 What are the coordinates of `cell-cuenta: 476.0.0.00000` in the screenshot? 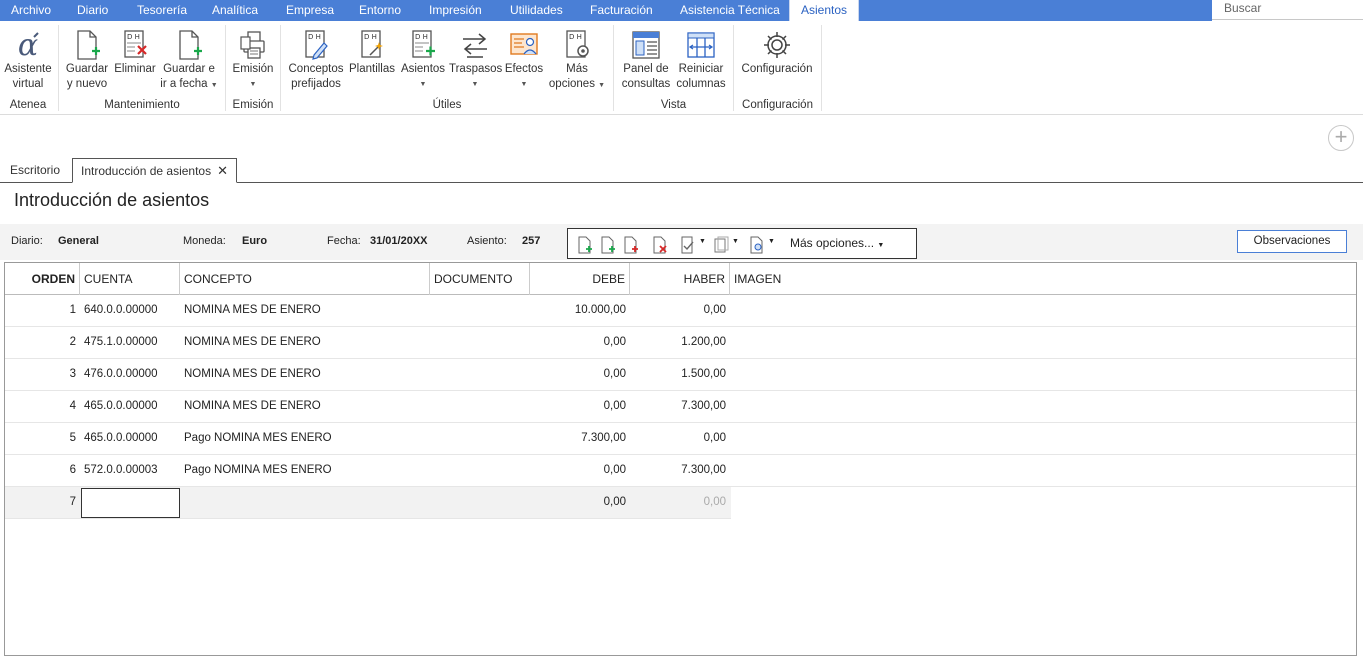 It's located at (130, 375).